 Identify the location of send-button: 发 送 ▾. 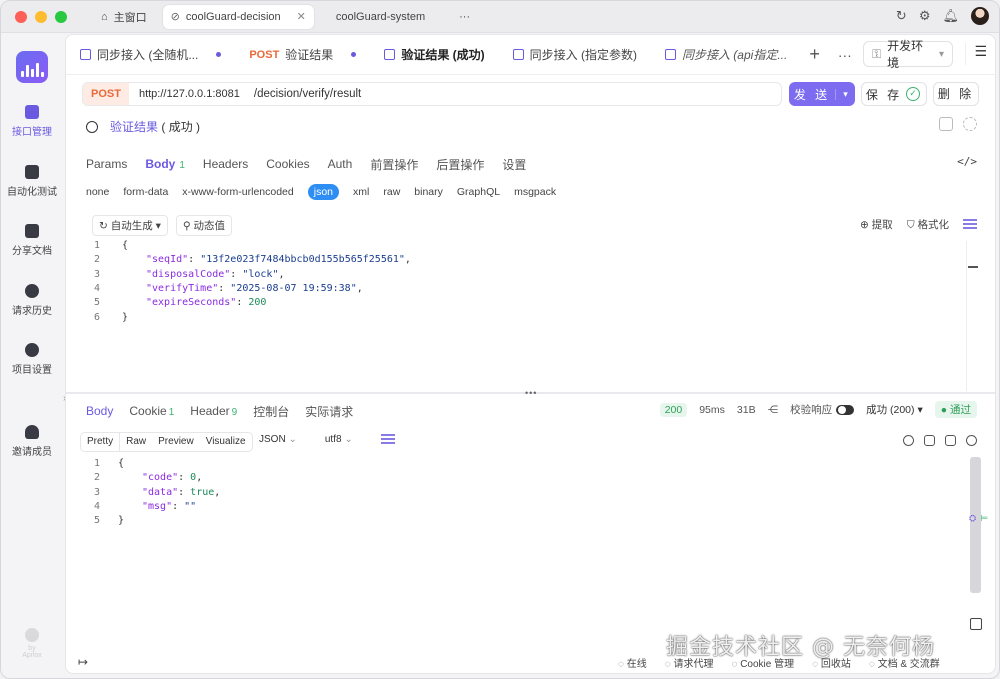
(822, 94).